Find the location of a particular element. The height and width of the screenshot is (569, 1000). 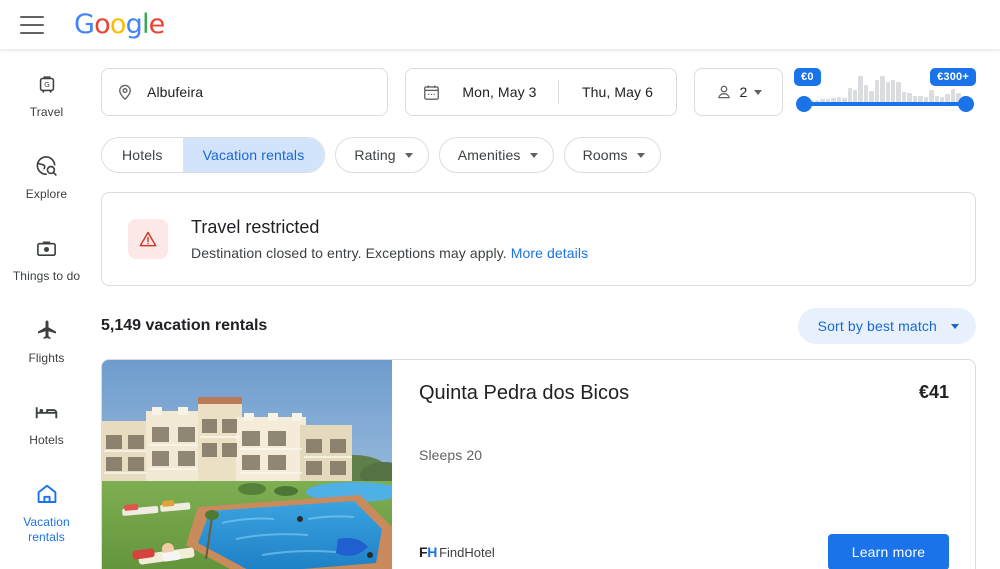

svg-text: G is located at coordinates (47, 84).